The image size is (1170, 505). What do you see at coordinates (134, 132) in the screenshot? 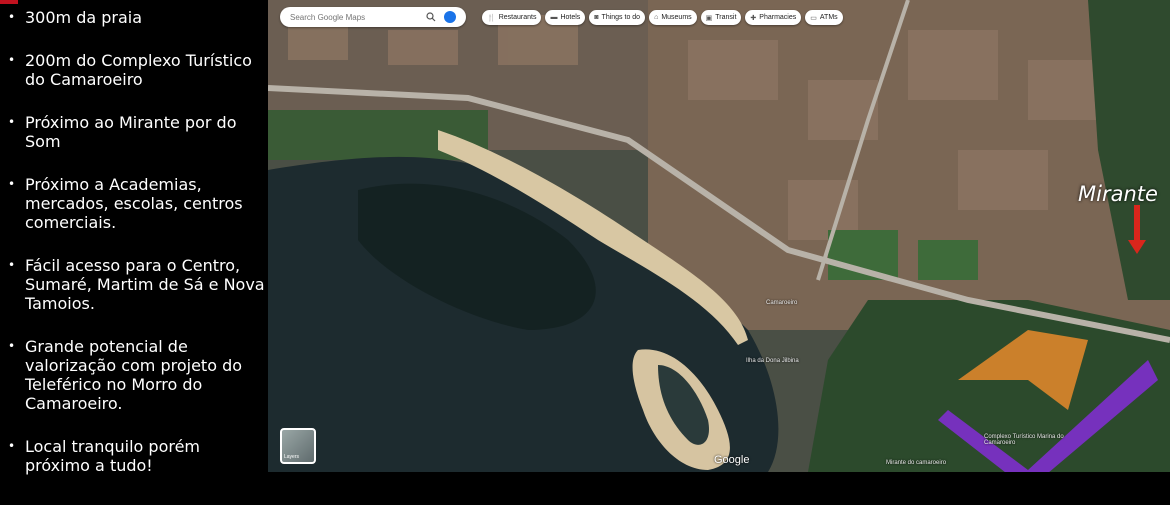
I see `feature-item: Próximo ao Mirante por do Som` at bounding box center [134, 132].